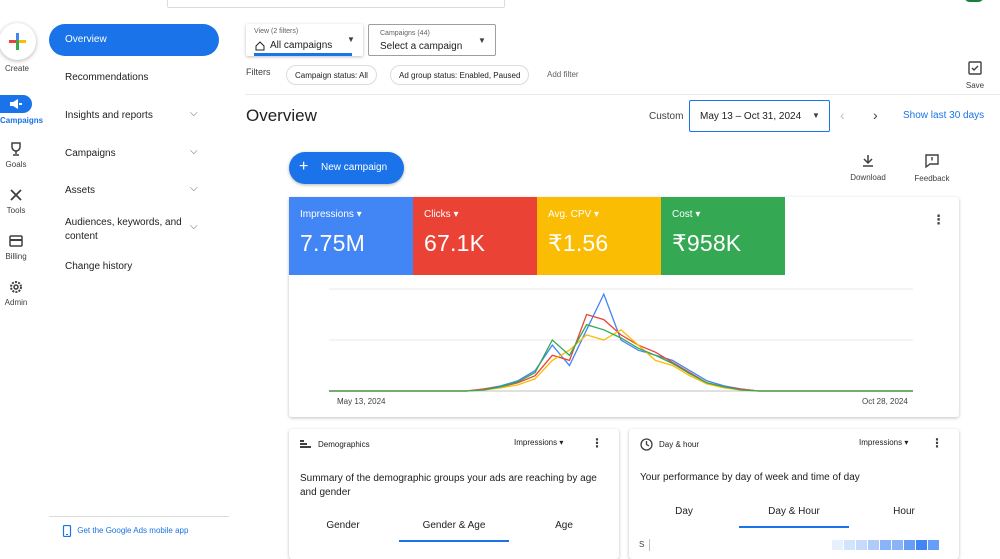 The height and width of the screenshot is (559, 1000). Describe the element at coordinates (875, 115) in the screenshot. I see `chevron-right-icon: ›` at that location.